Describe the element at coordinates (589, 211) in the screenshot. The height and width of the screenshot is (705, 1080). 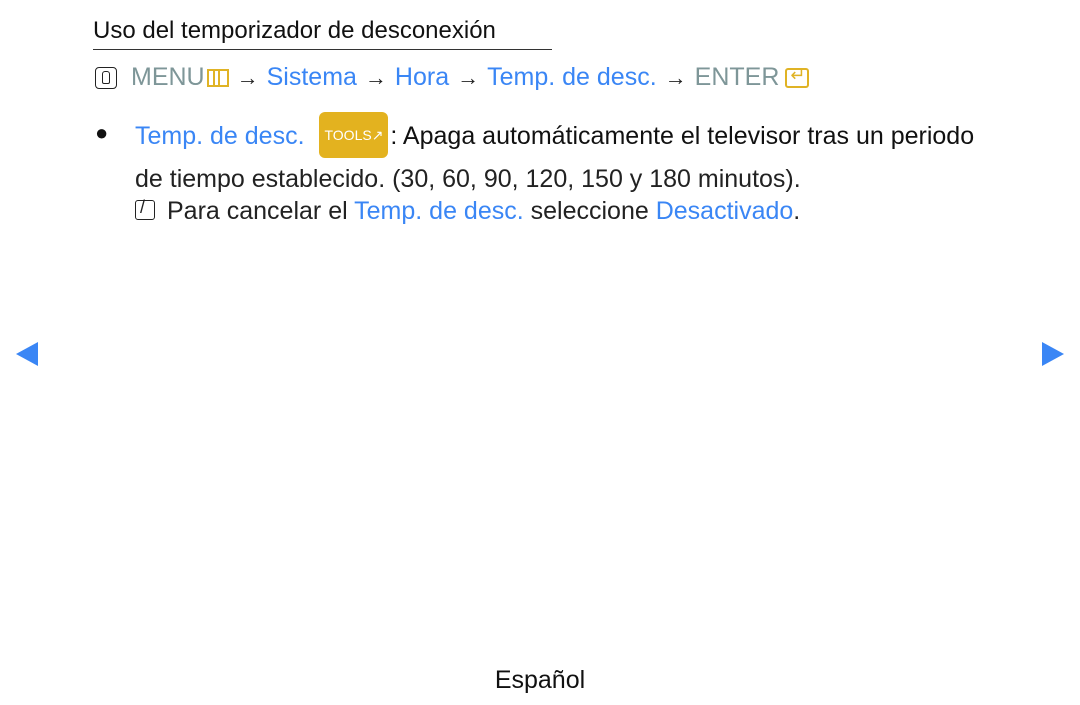
I see `note-middle: seleccione` at that location.